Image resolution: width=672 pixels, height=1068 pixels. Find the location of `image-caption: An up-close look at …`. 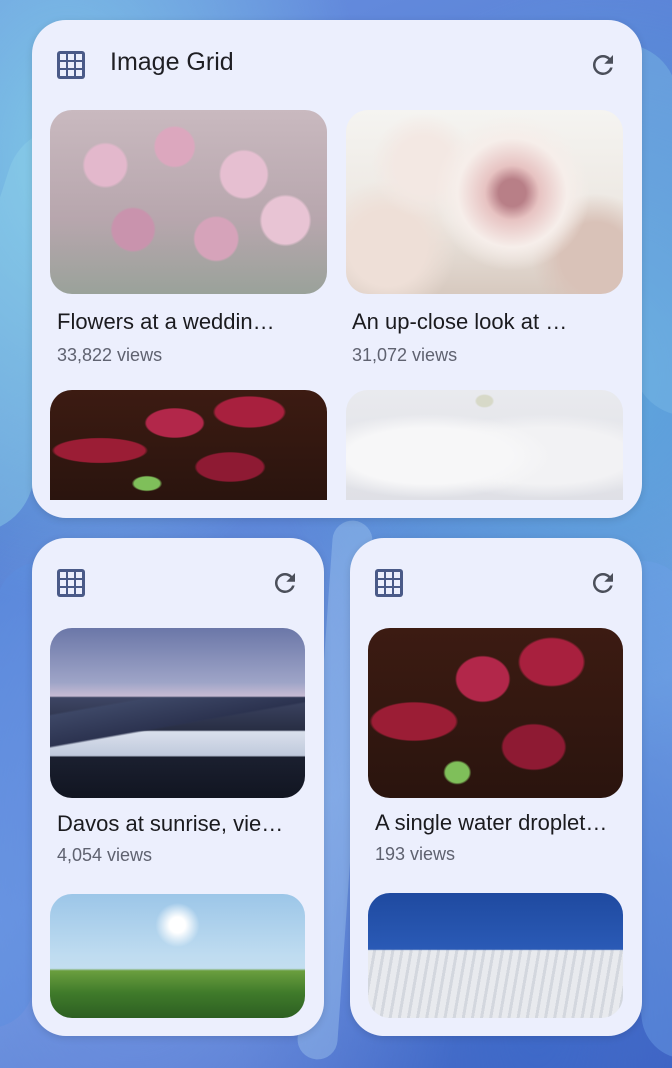

image-caption: An up-close look at … is located at coordinates (487, 322).